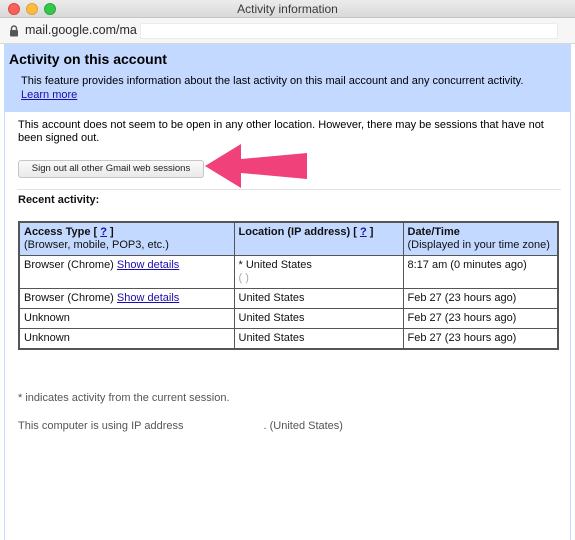 This screenshot has height=540, width=575. What do you see at coordinates (88, 59) in the screenshot?
I see `page-title: Activity on this account` at bounding box center [88, 59].